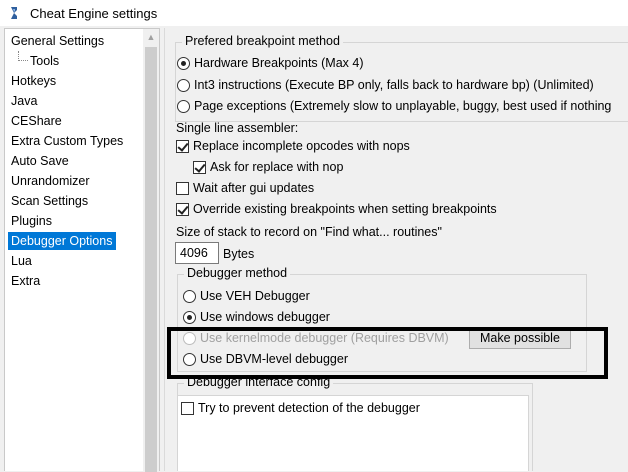 The width and height of the screenshot is (628, 472). I want to click on checkbox-label: Wait after gui updates, so click(254, 188).